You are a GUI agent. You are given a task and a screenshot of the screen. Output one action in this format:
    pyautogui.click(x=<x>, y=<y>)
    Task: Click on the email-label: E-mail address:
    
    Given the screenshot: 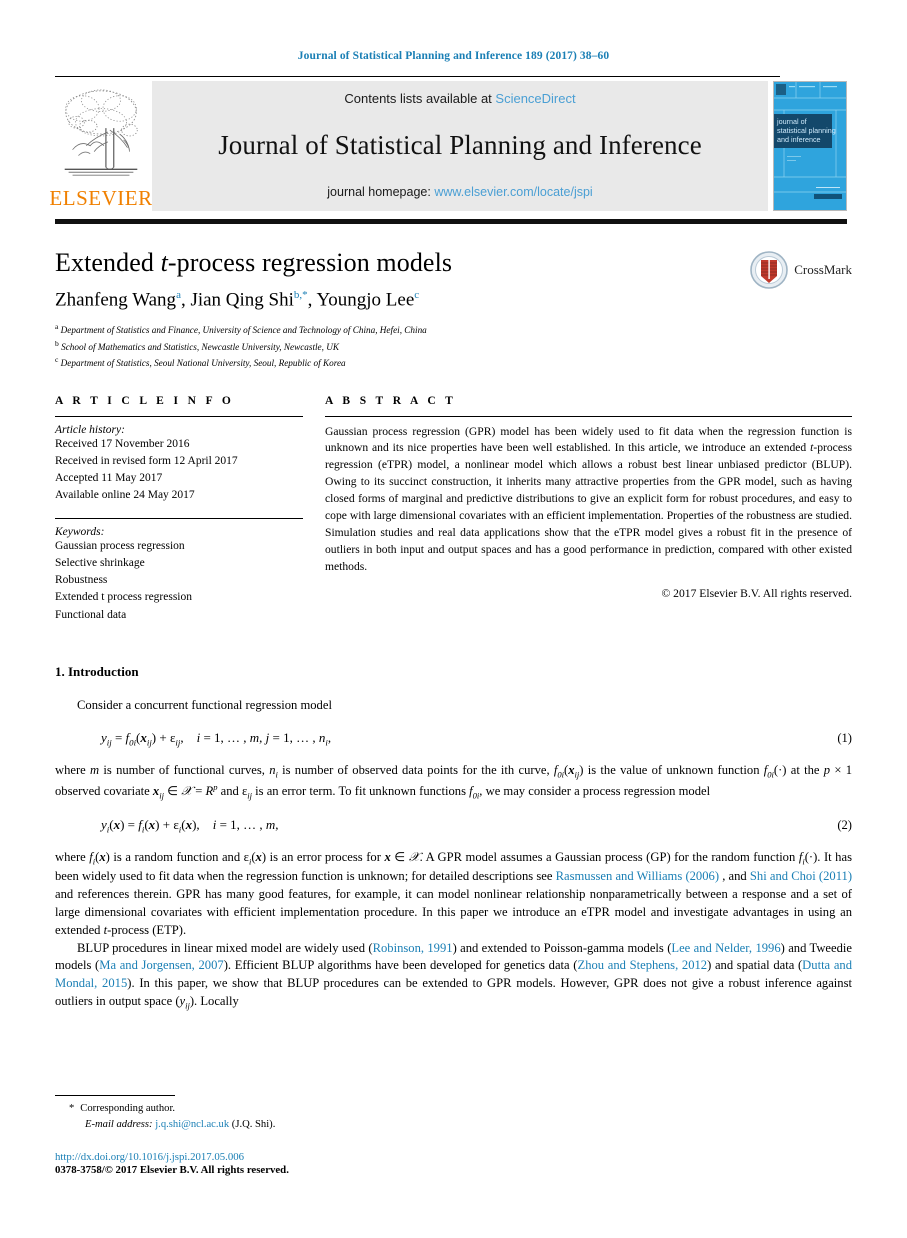 What is the action you would take?
    pyautogui.click(x=119, y=1125)
    